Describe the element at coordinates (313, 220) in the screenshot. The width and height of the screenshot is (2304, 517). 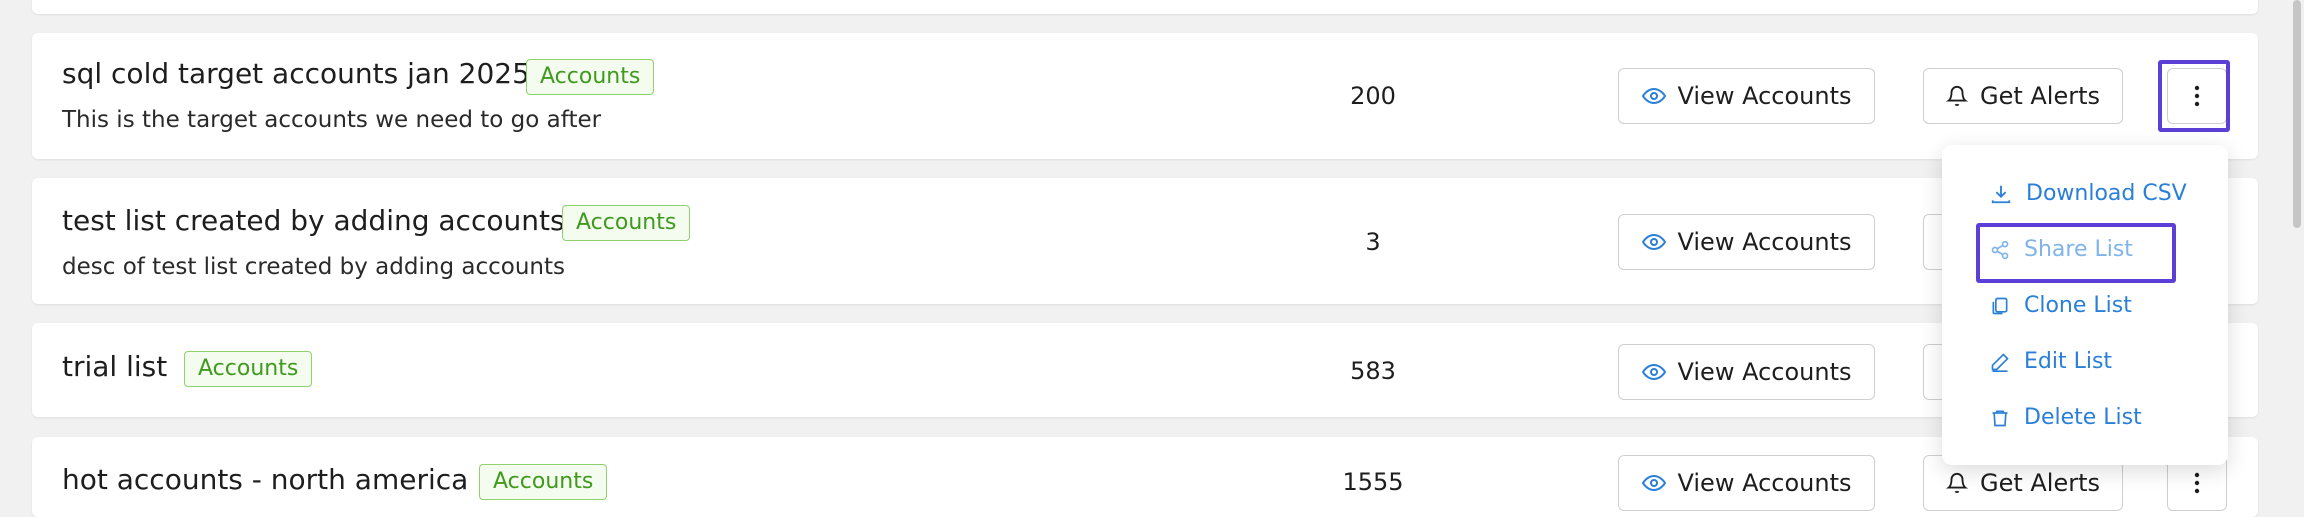
I see `list-title: test list created by adding accounts` at that location.